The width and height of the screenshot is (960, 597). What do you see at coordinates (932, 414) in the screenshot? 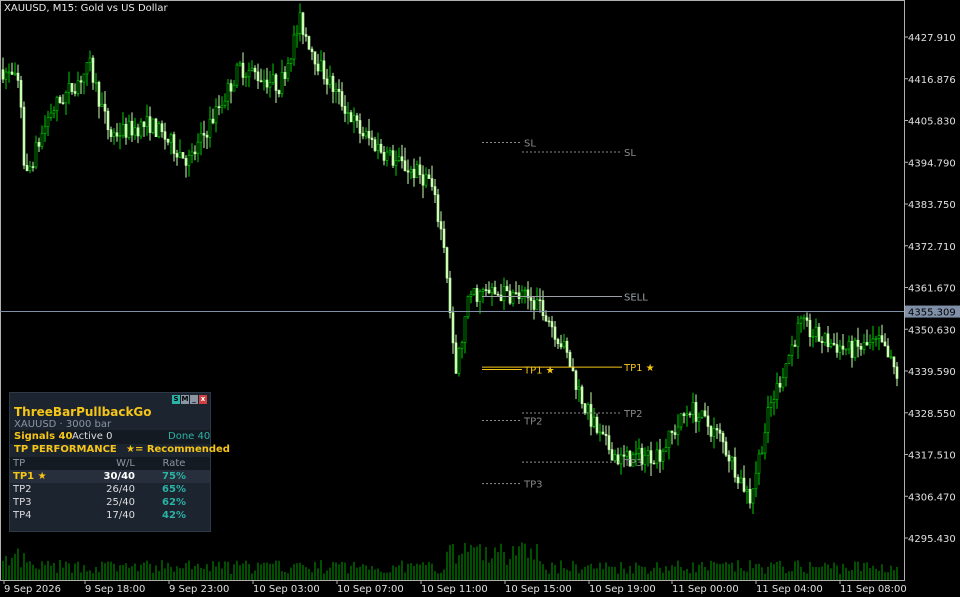
I see `price-tick-label: 4328.550` at bounding box center [932, 414].